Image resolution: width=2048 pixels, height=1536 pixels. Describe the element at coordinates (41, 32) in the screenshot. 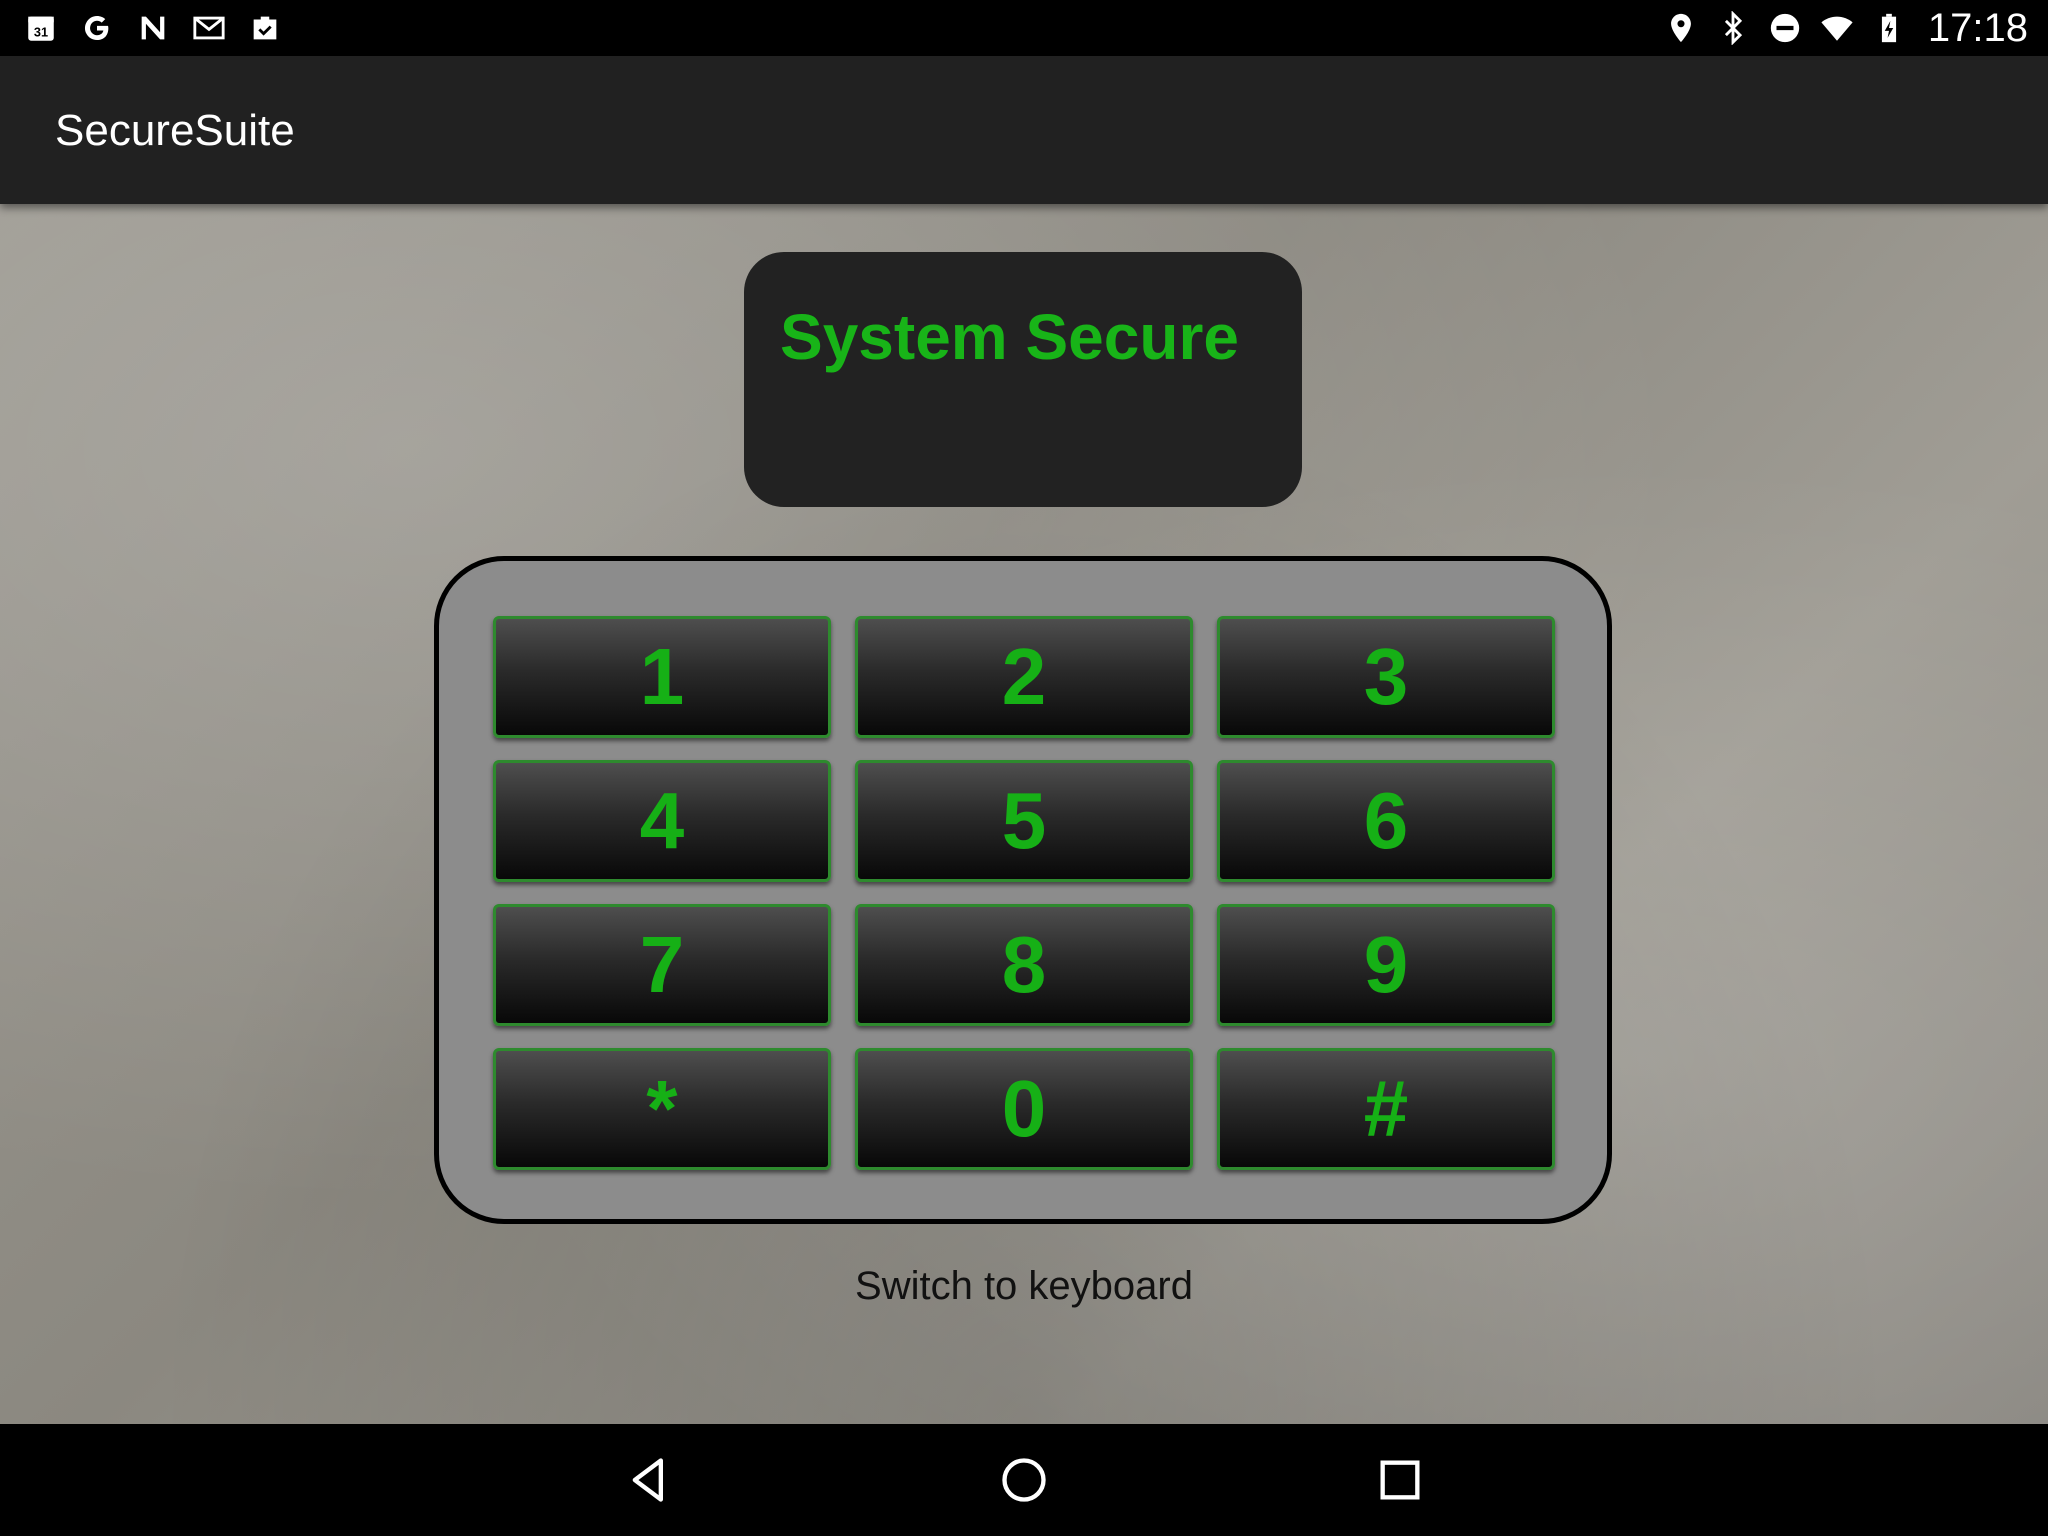

I see `calendar-day: 31` at that location.